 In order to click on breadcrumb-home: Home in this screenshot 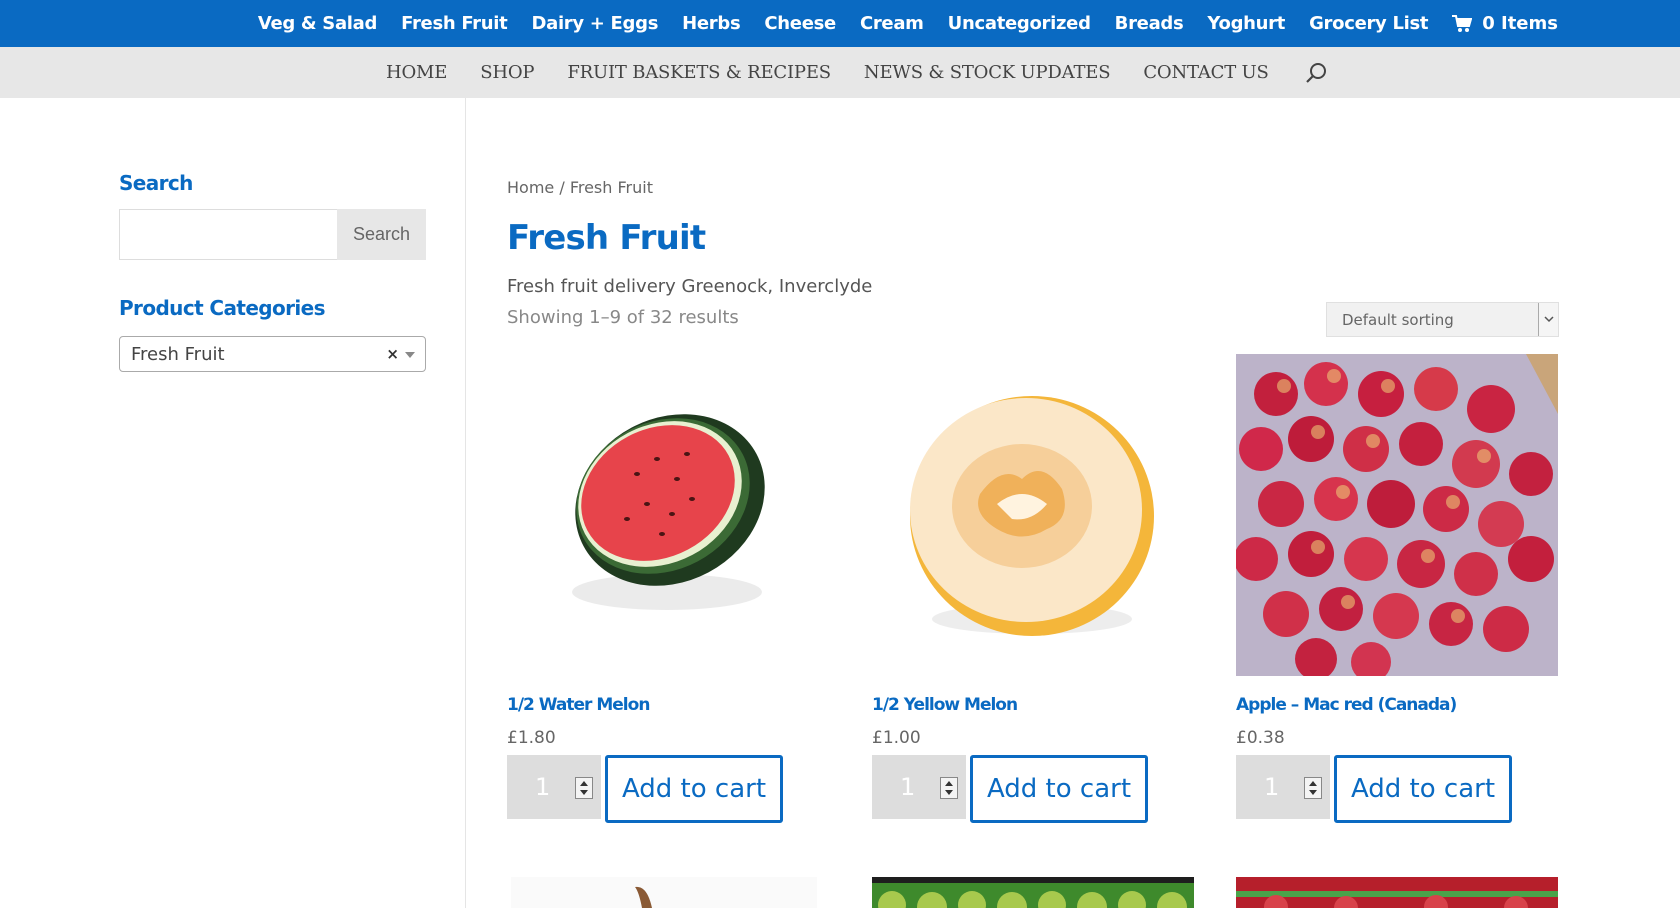, I will do `click(530, 187)`.